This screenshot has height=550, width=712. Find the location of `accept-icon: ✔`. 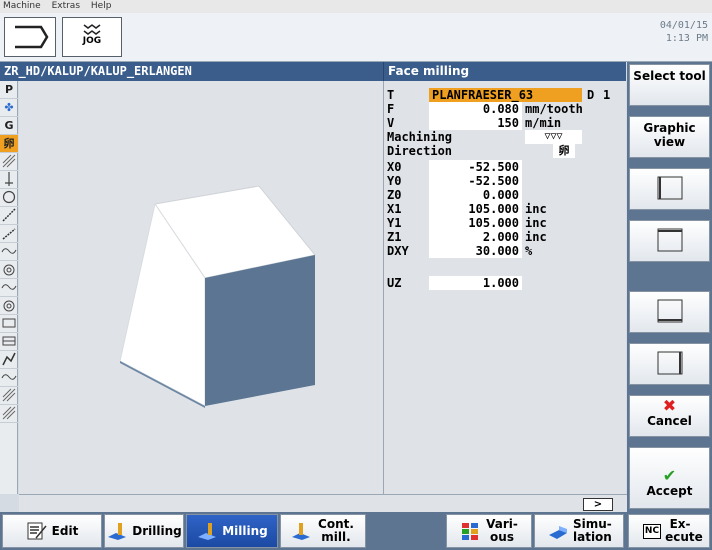

accept-icon: ✔ is located at coordinates (669, 475).